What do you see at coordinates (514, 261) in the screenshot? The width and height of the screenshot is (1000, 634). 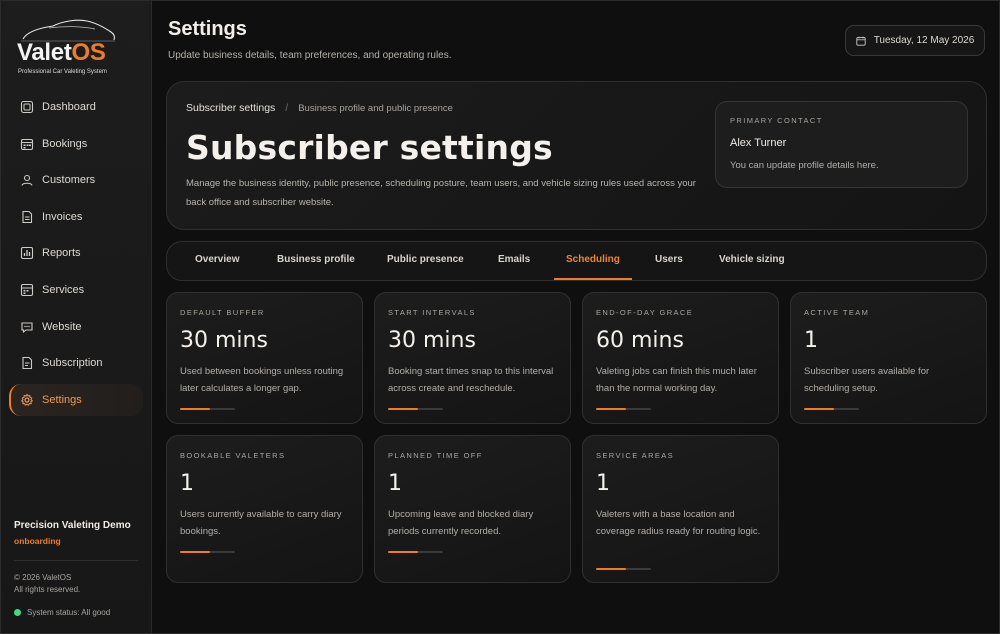 I see `tab-emails: Emails` at bounding box center [514, 261].